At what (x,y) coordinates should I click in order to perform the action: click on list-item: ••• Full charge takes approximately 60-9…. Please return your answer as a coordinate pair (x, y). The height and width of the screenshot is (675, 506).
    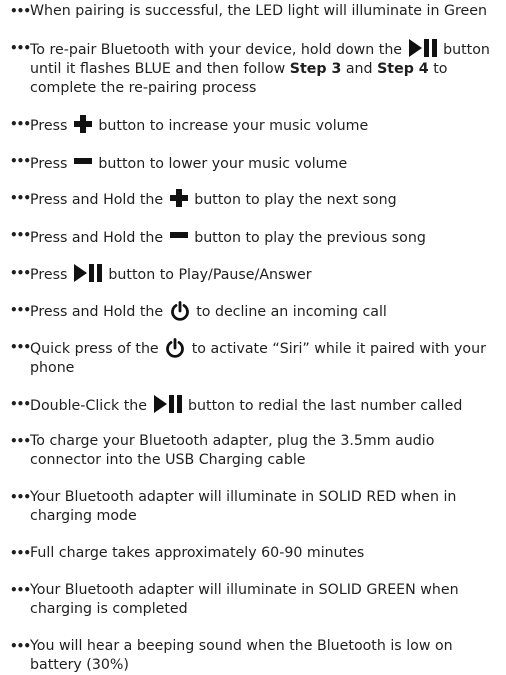
    Looking at the image, I should click on (256, 553).